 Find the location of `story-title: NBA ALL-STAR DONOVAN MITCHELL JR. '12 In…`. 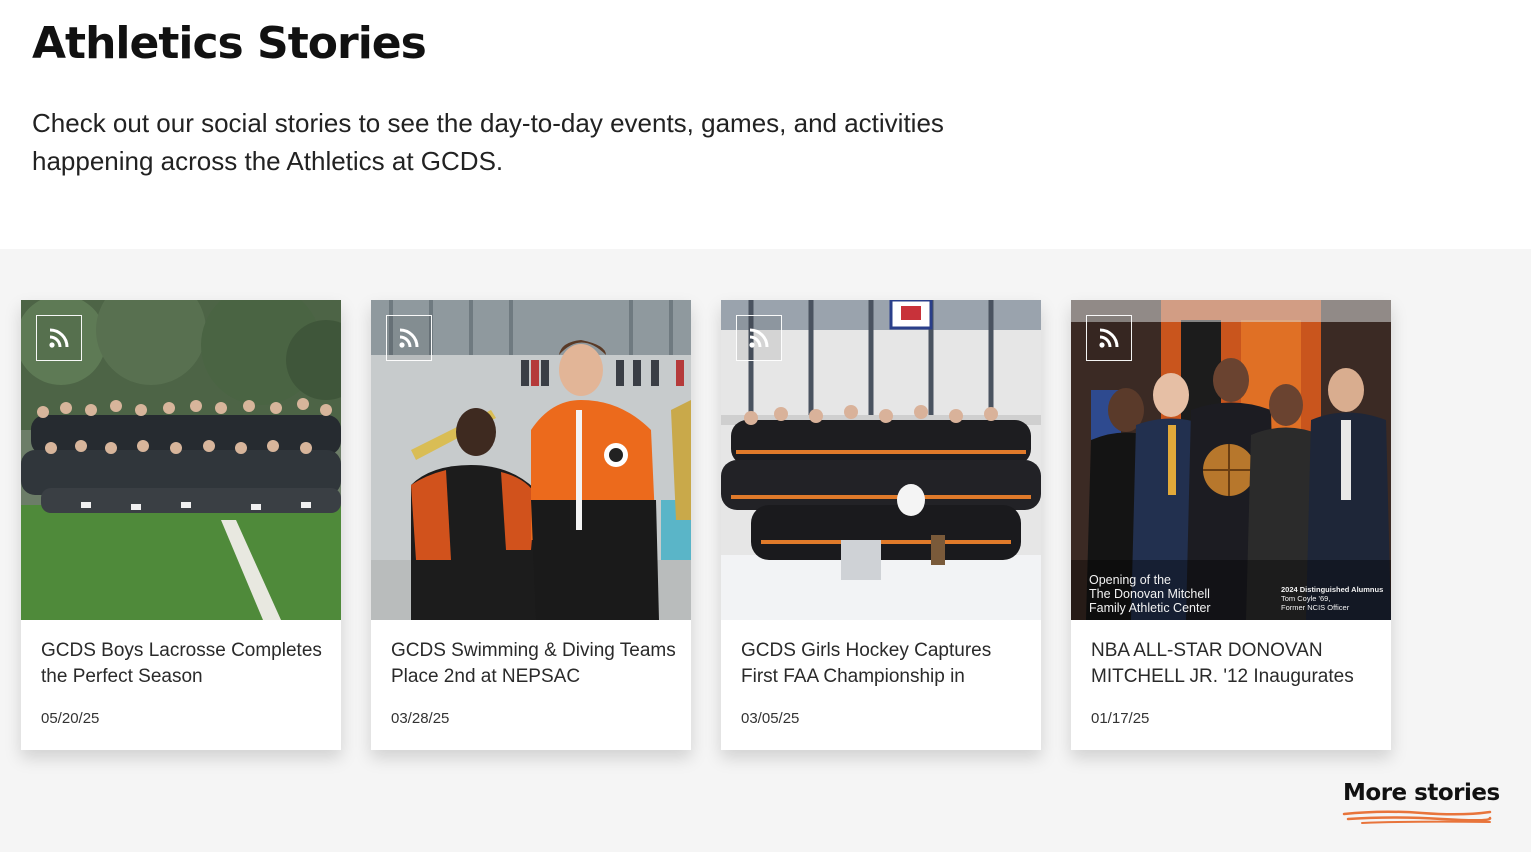

story-title: NBA ALL-STAR DONOVAN MITCHELL JR. '12 In… is located at coordinates (1233, 664).